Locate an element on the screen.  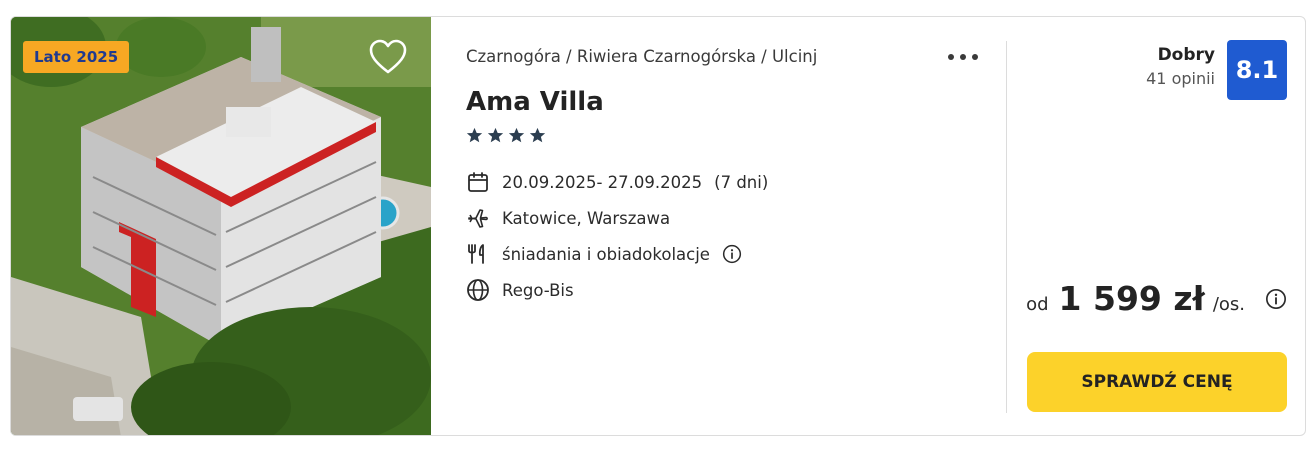
board-row: śniadania i obiadokolacje is located at coordinates (604, 254).